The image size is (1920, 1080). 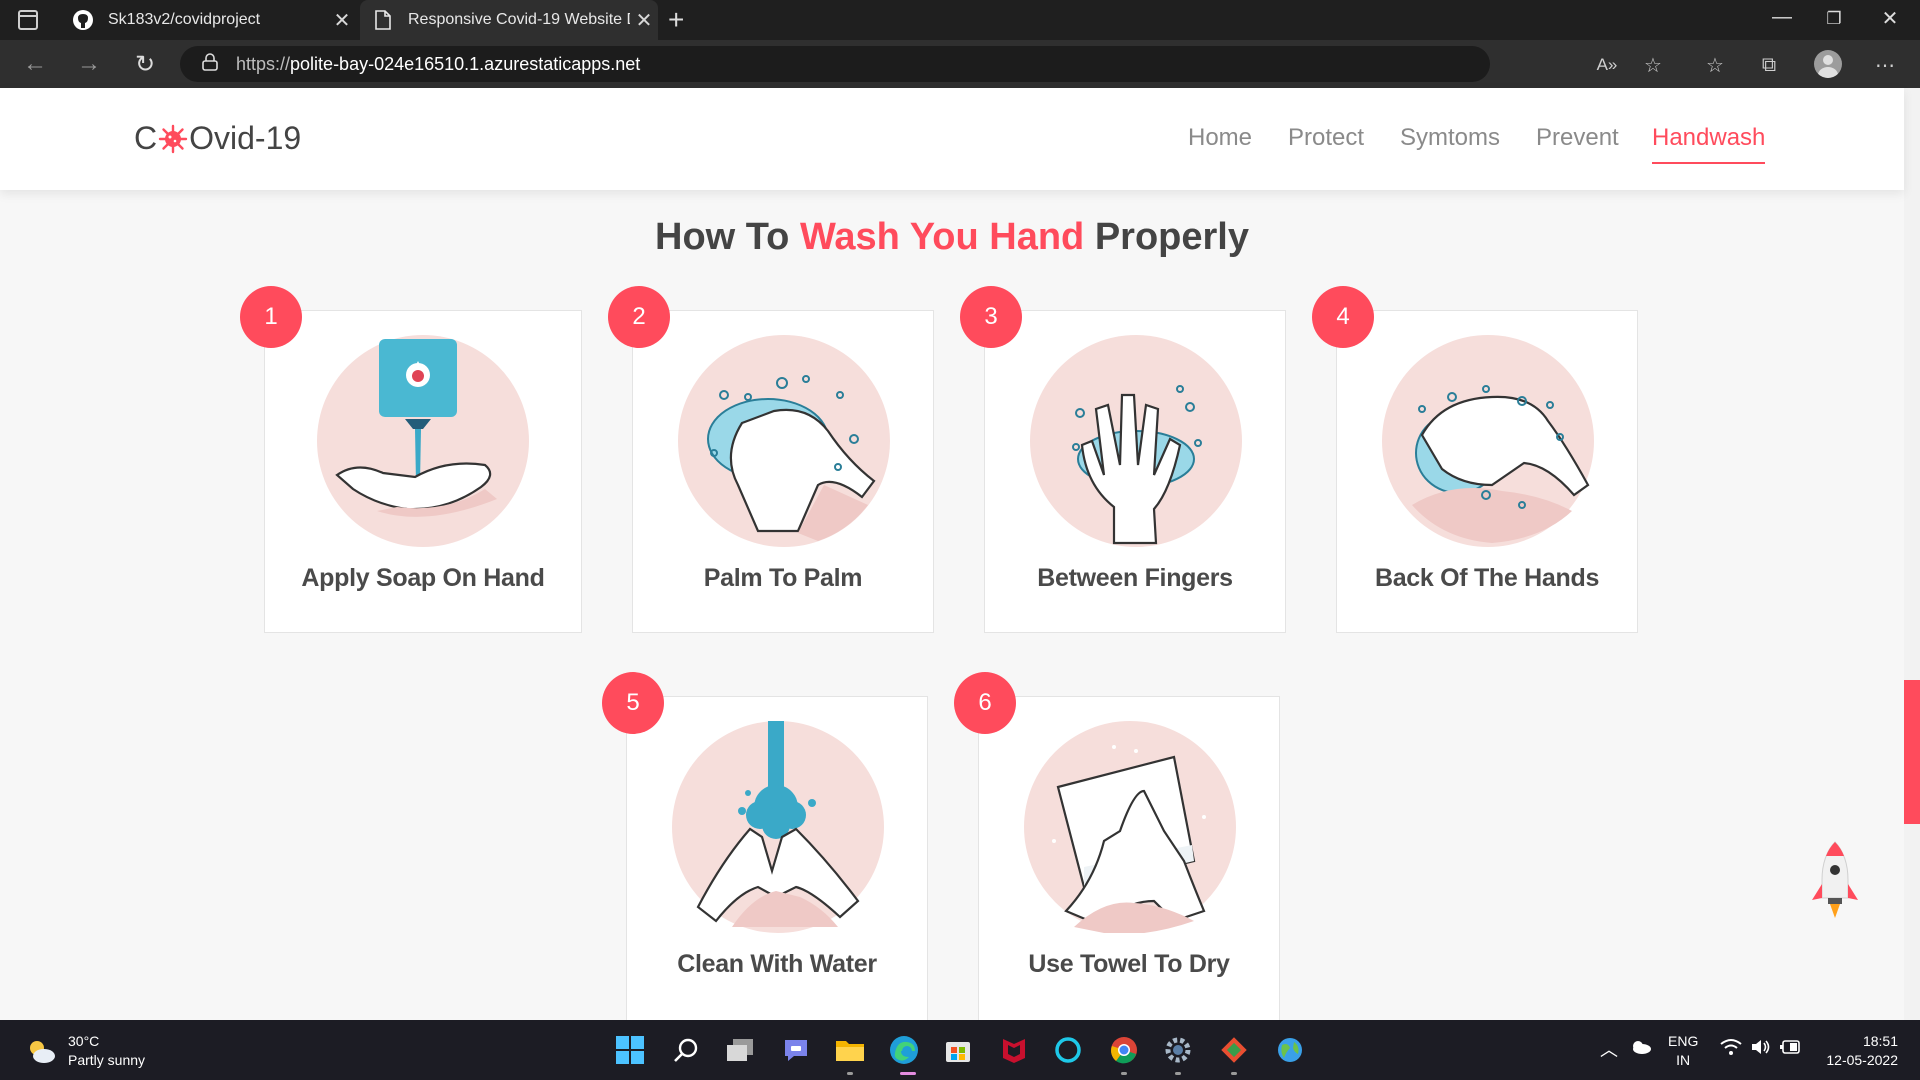 I want to click on step-card-4: Back Of The Hands, so click(x=1487, y=471).